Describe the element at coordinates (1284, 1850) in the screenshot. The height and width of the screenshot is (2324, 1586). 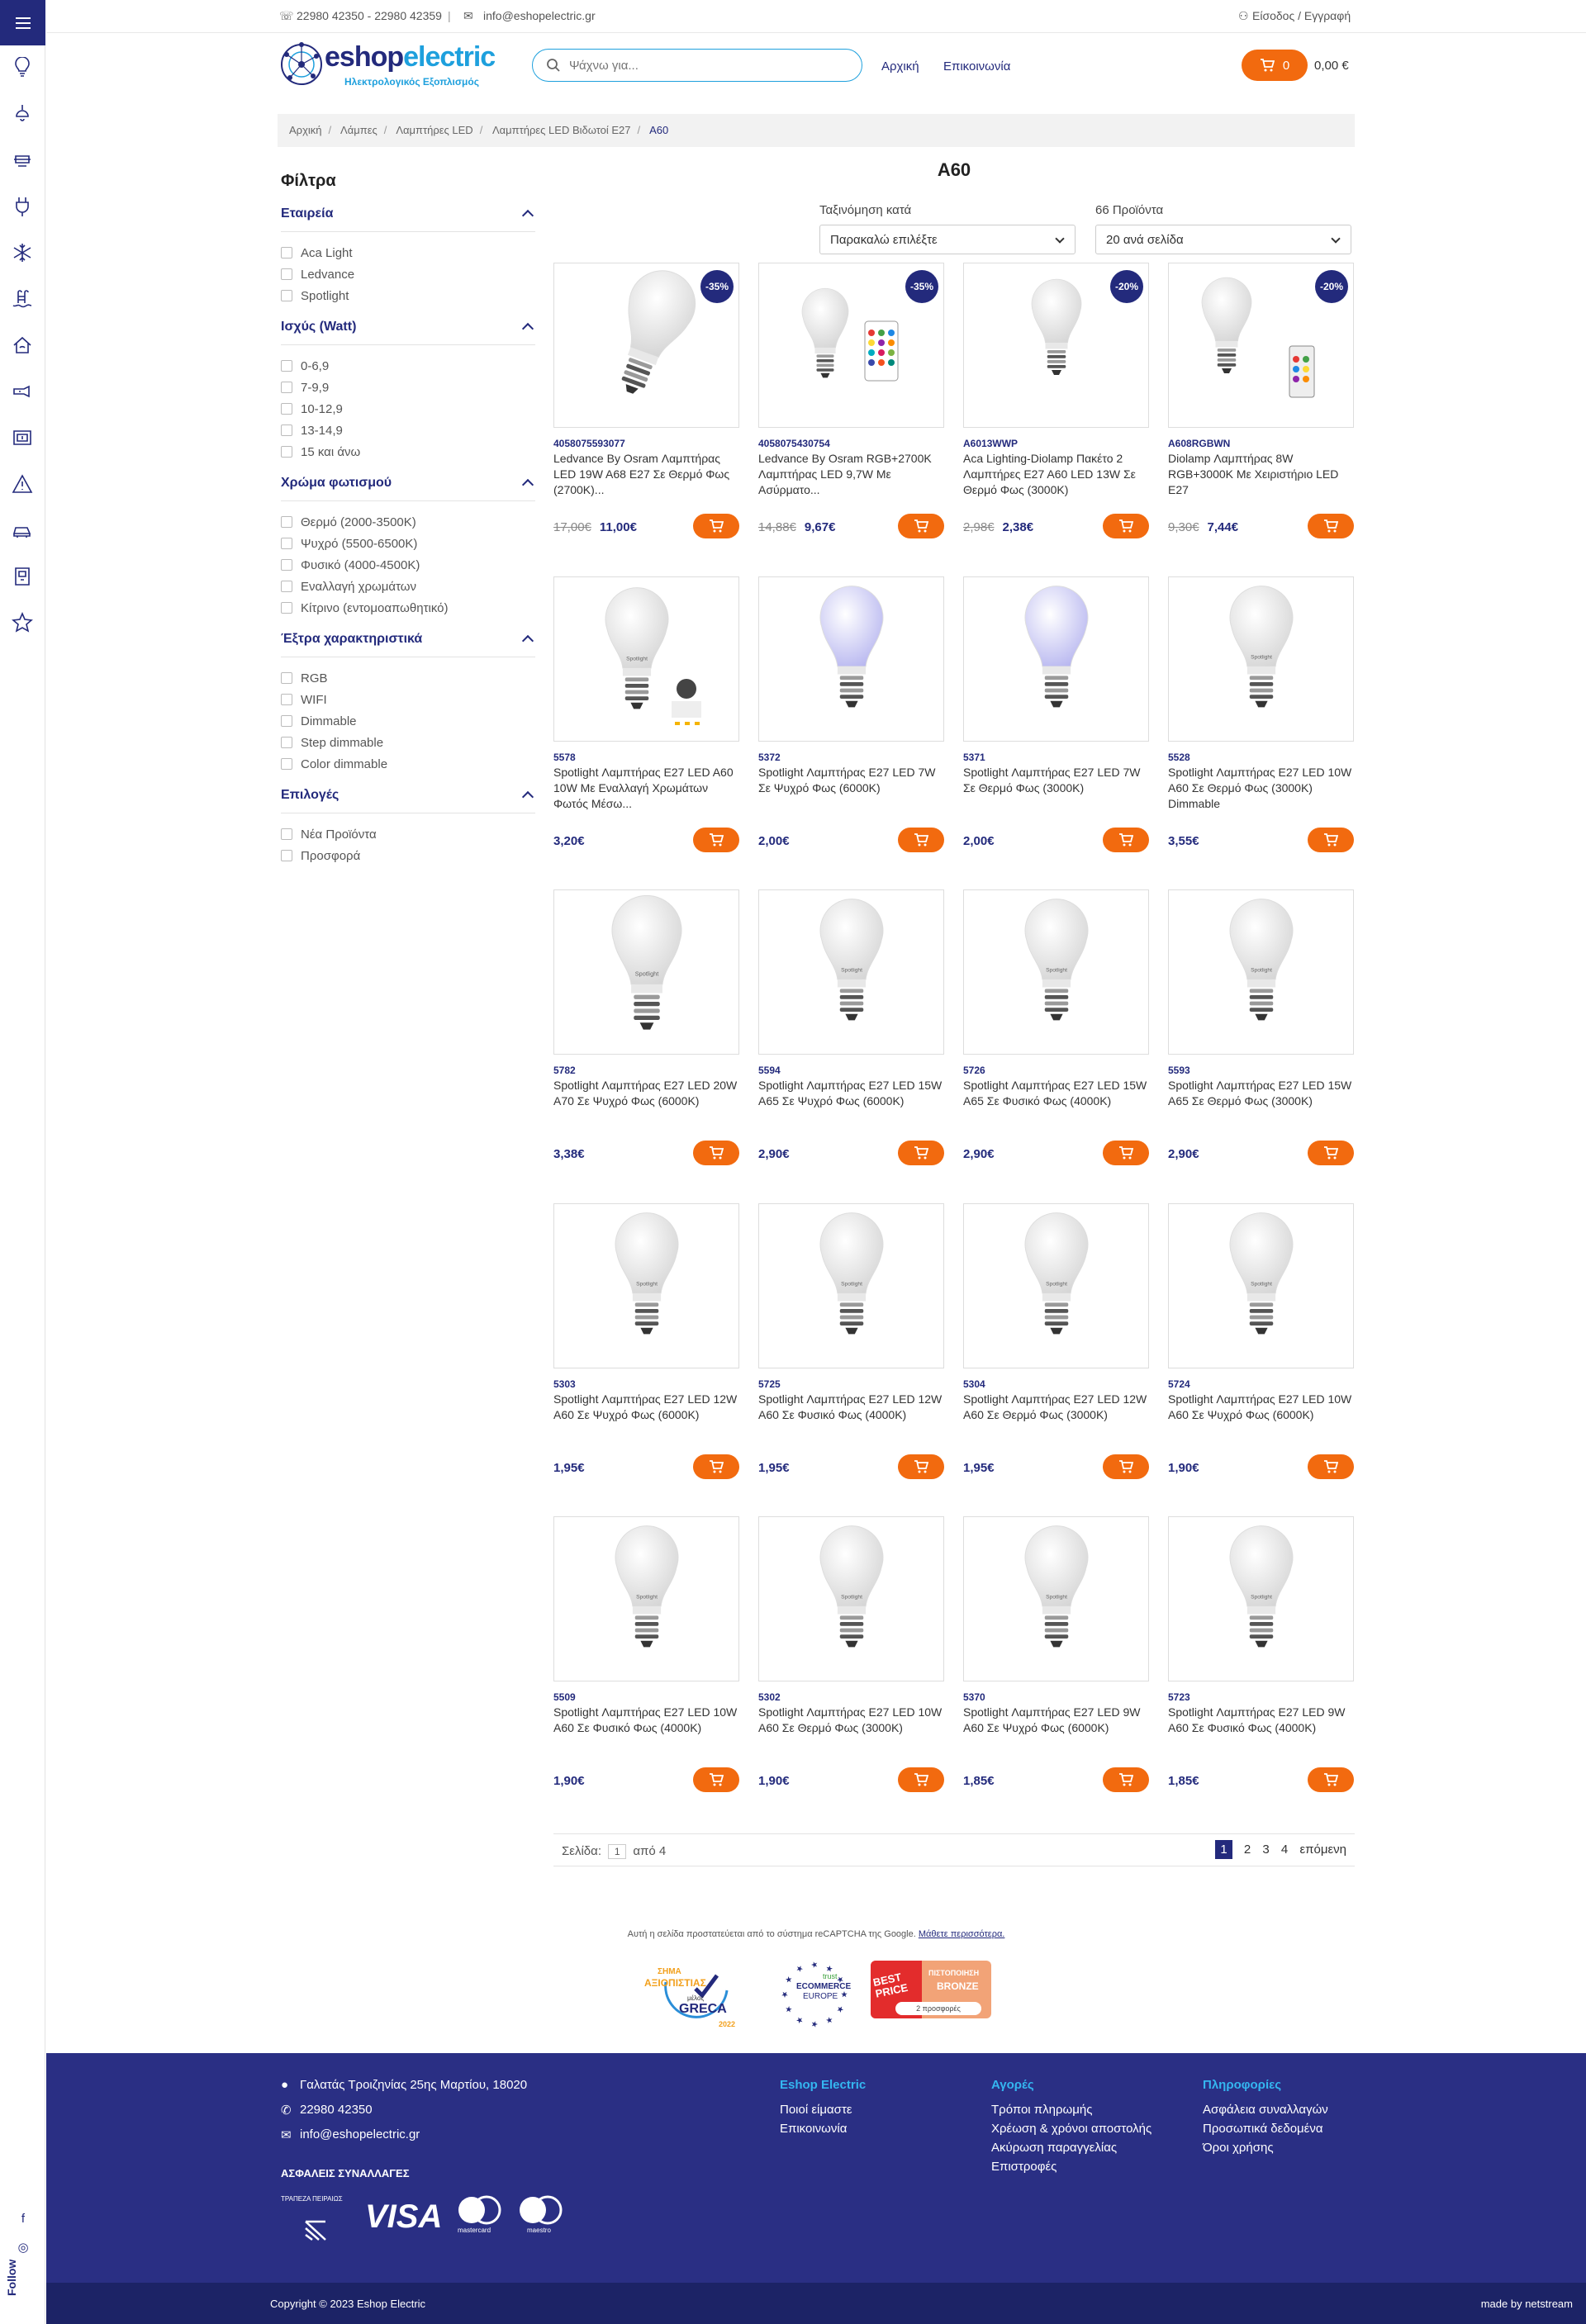
I see `page-4: 4` at that location.